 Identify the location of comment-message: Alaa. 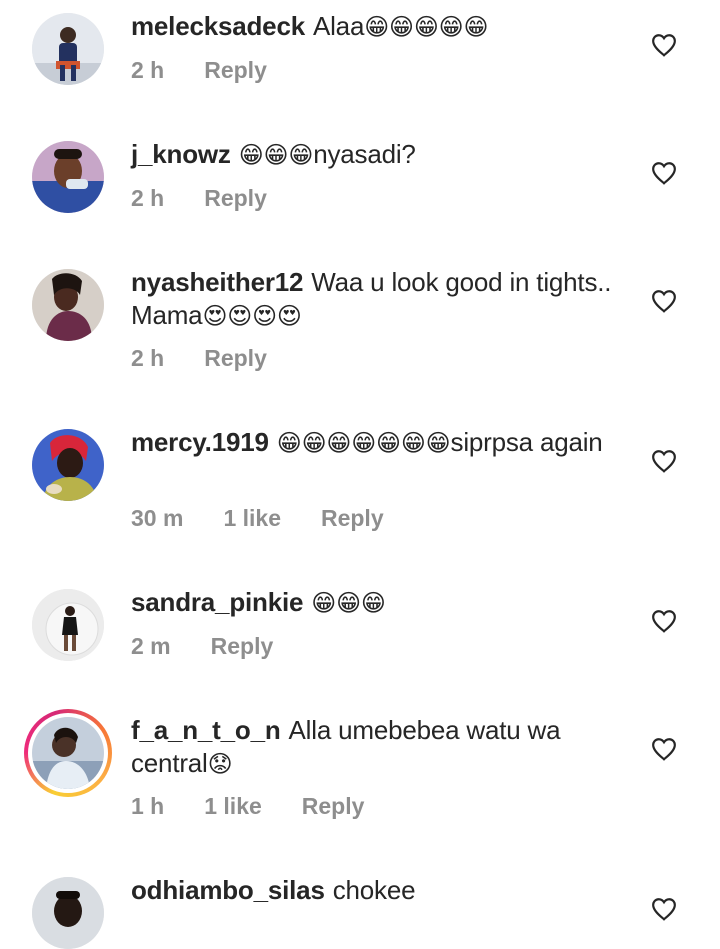
(338, 26).